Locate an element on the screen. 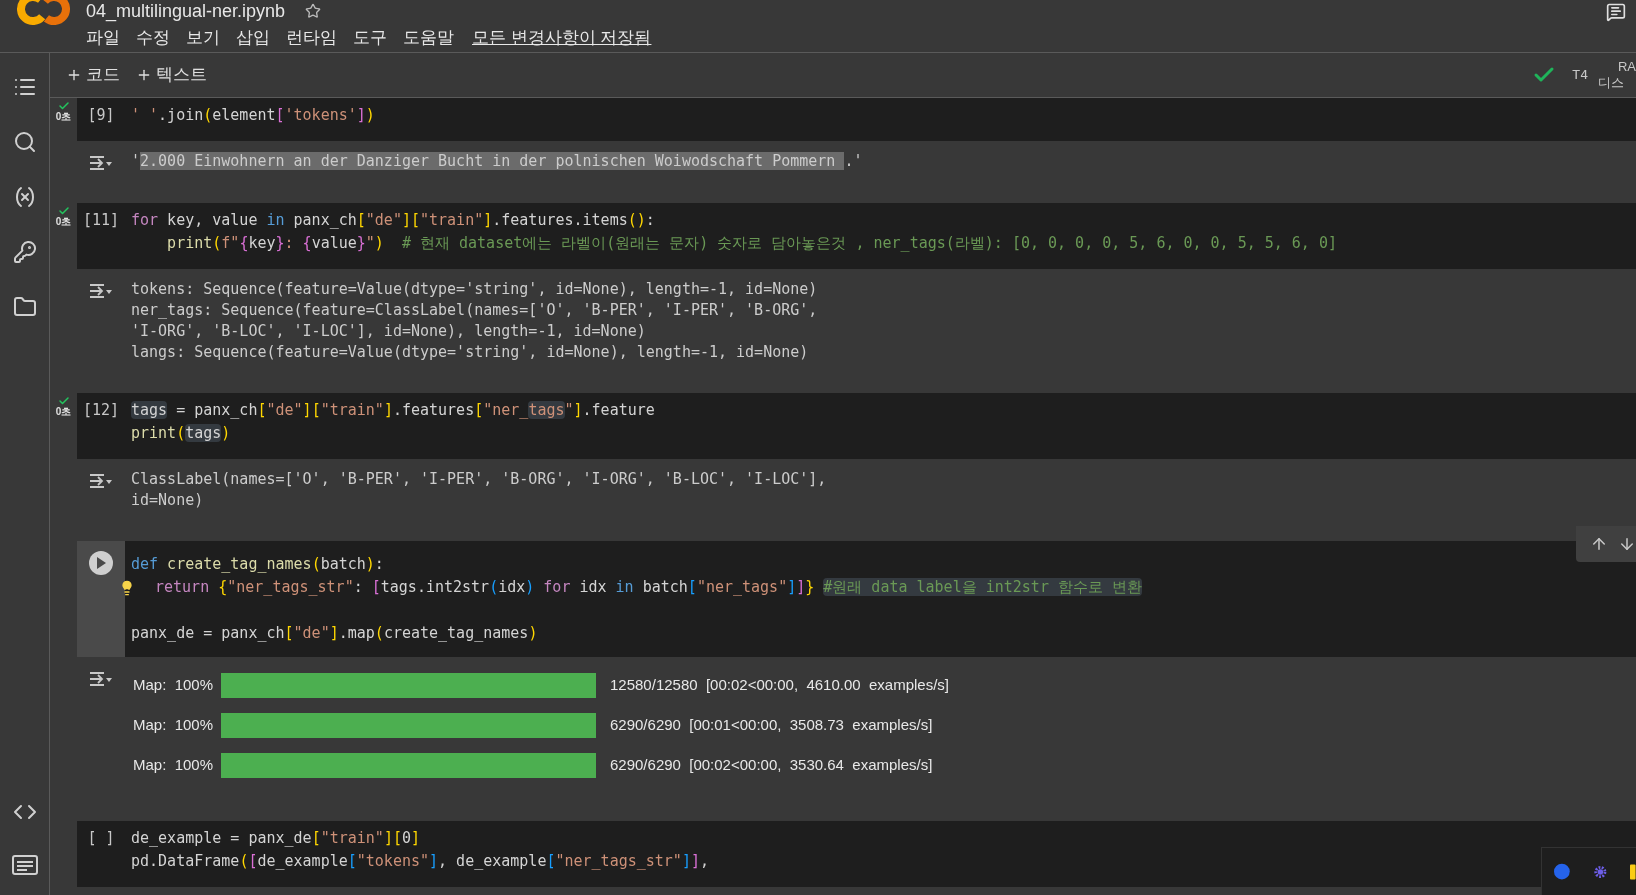  progress-stats: 12580/12580 [00:02<00:00, 4610.00 examples/s] is located at coordinates (780, 684).